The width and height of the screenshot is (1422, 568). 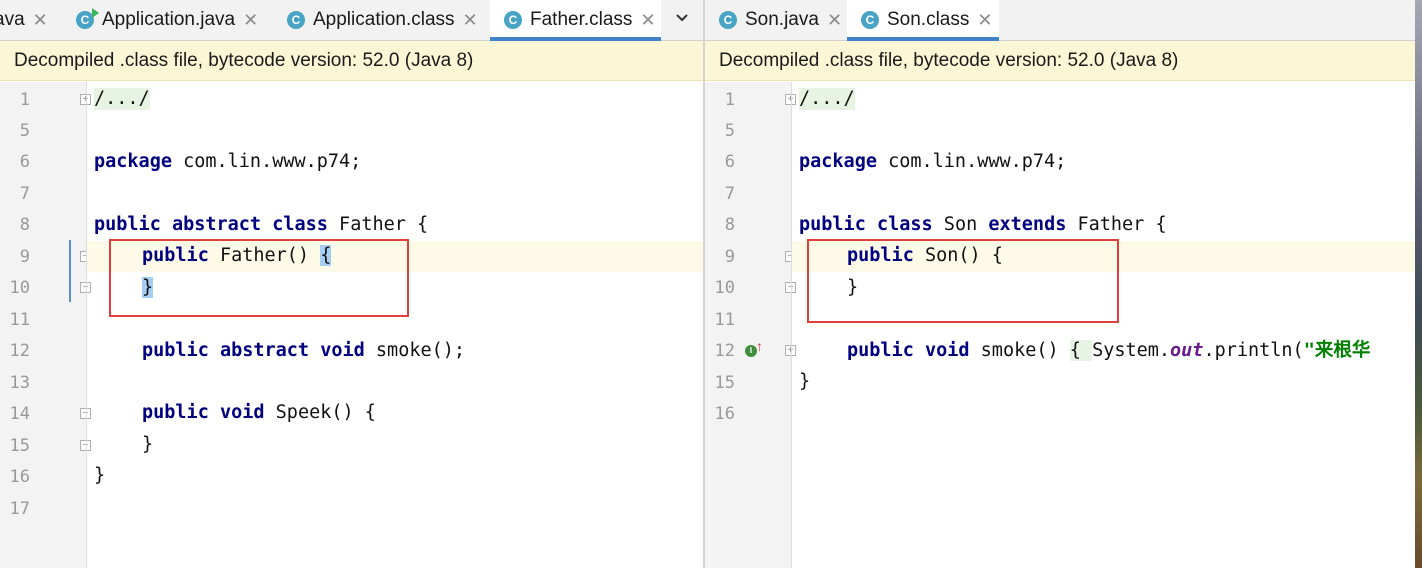 I want to click on desktop-background-edge, so click(x=1418, y=284).